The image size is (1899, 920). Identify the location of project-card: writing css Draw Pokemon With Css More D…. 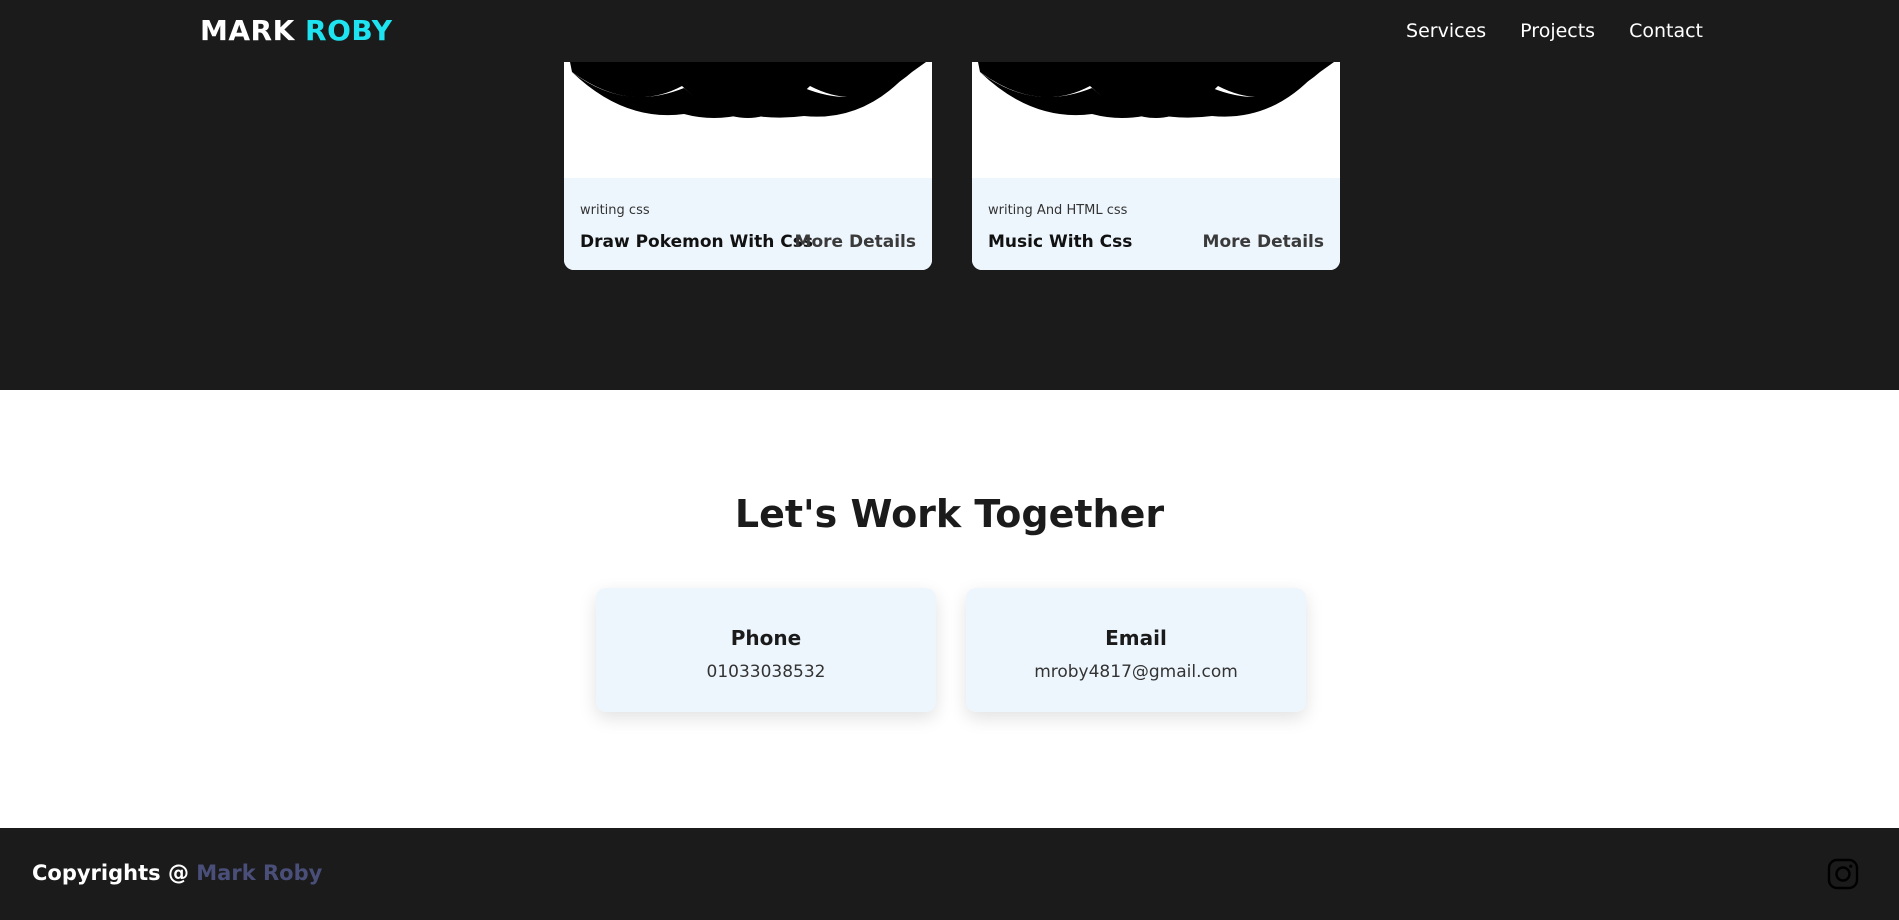
(748, 166).